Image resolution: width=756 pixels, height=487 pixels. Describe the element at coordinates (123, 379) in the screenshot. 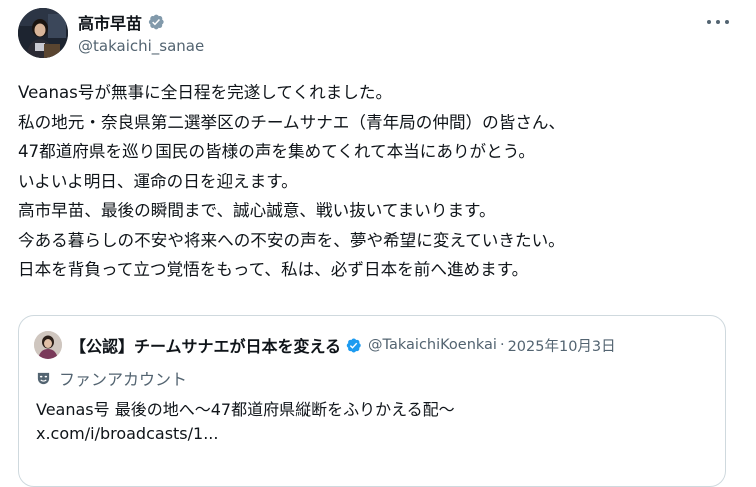

I see `fan-account-text: ファンアカウント` at that location.